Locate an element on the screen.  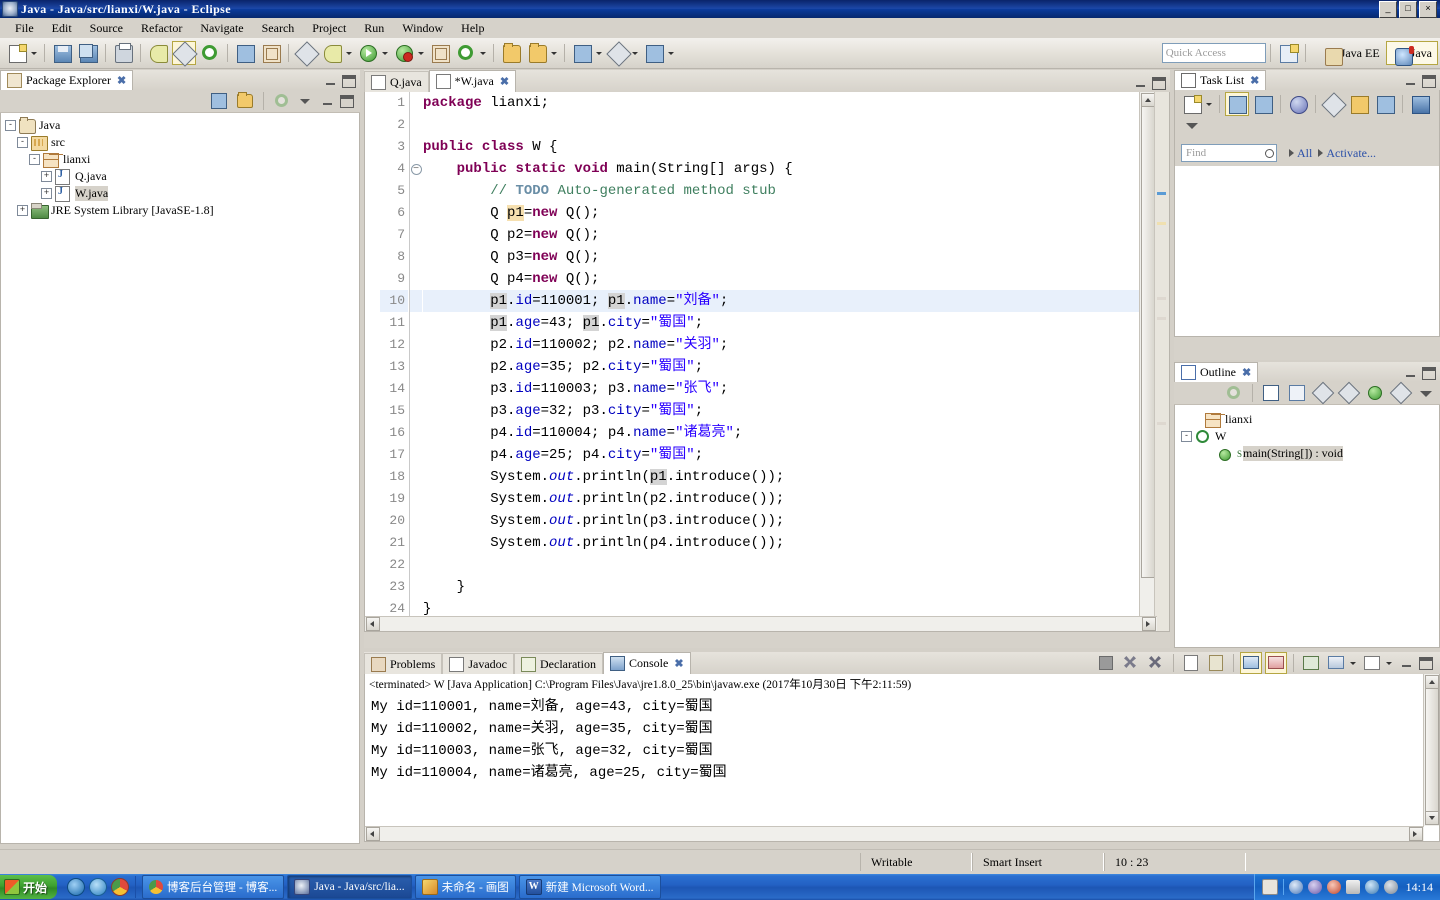
code-line: System.out.println(p2.introduce()); is located at coordinates (796, 499).